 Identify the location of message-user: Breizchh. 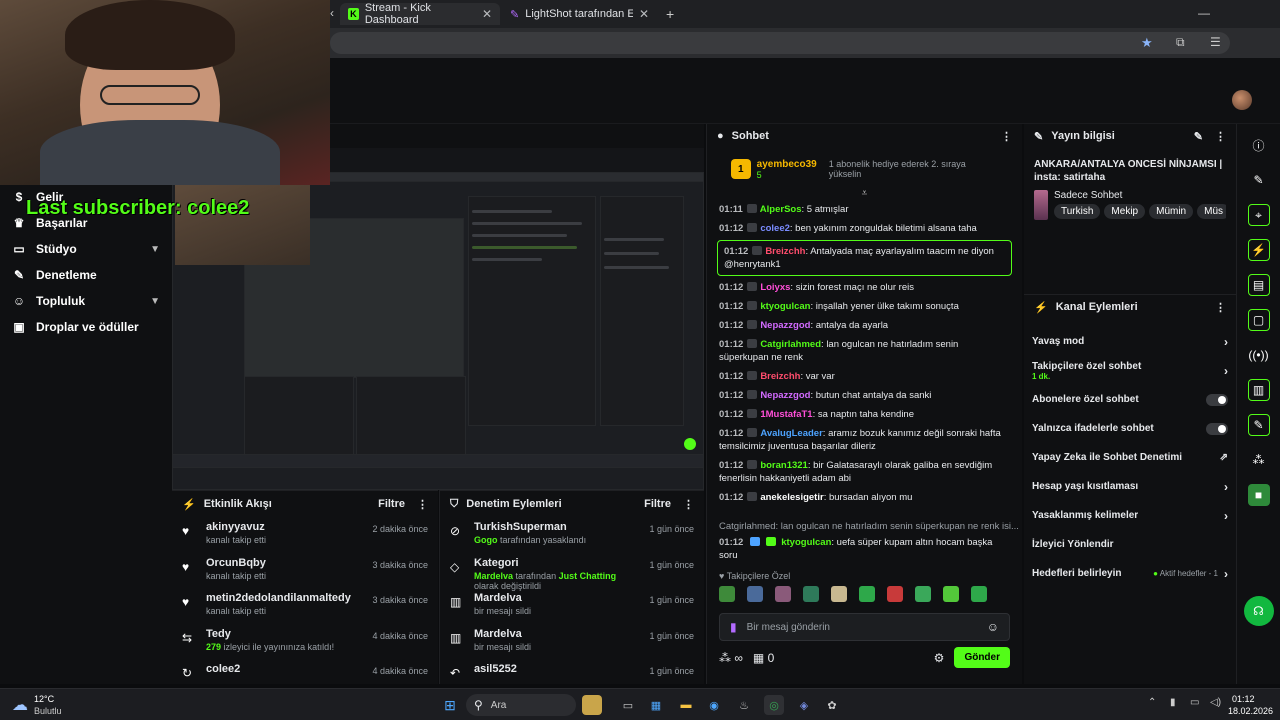
(780, 376).